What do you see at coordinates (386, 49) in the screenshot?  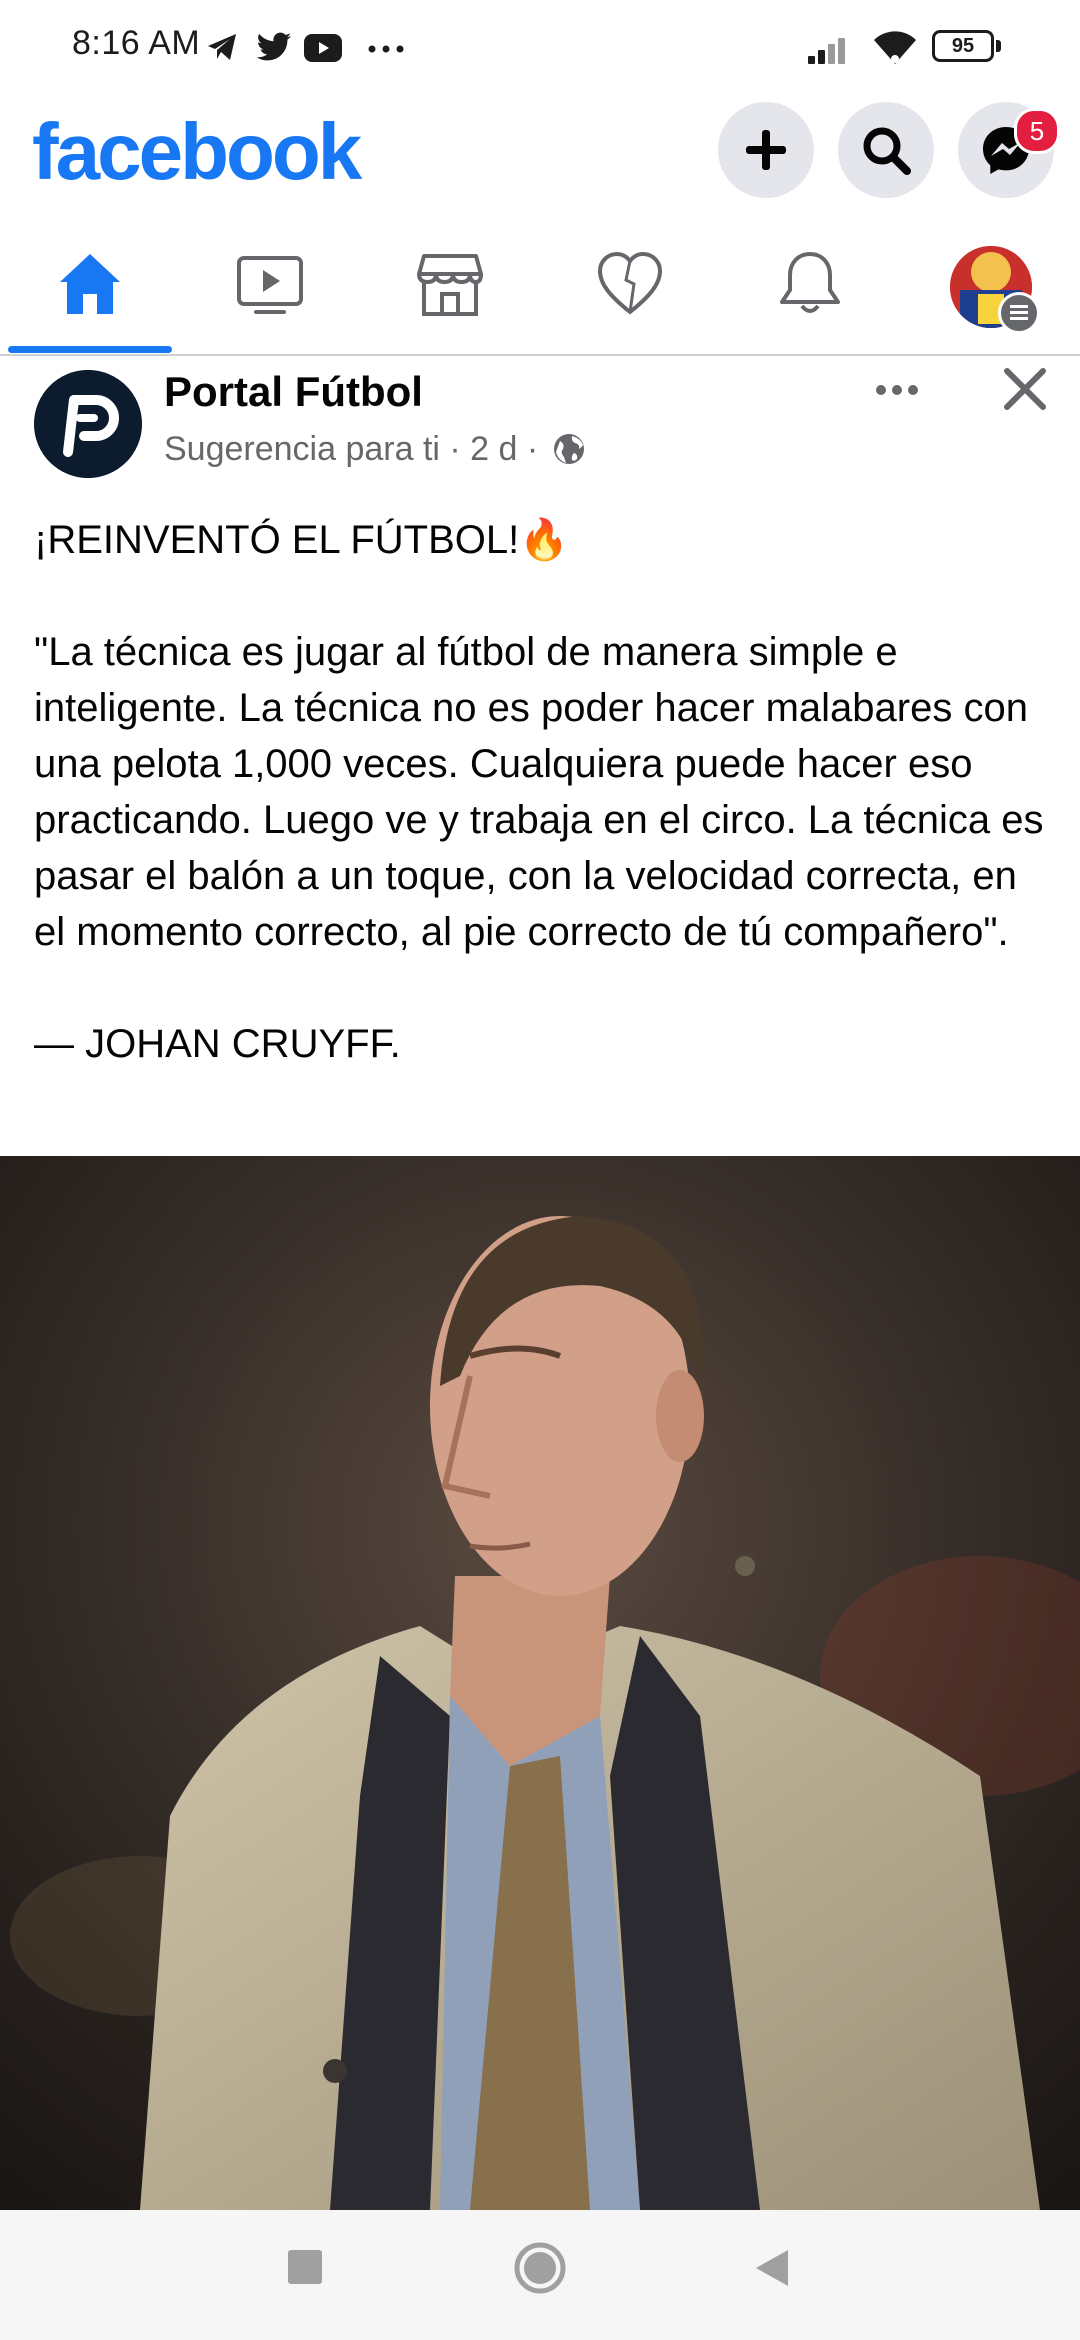 I see `more-notifications-icon` at bounding box center [386, 49].